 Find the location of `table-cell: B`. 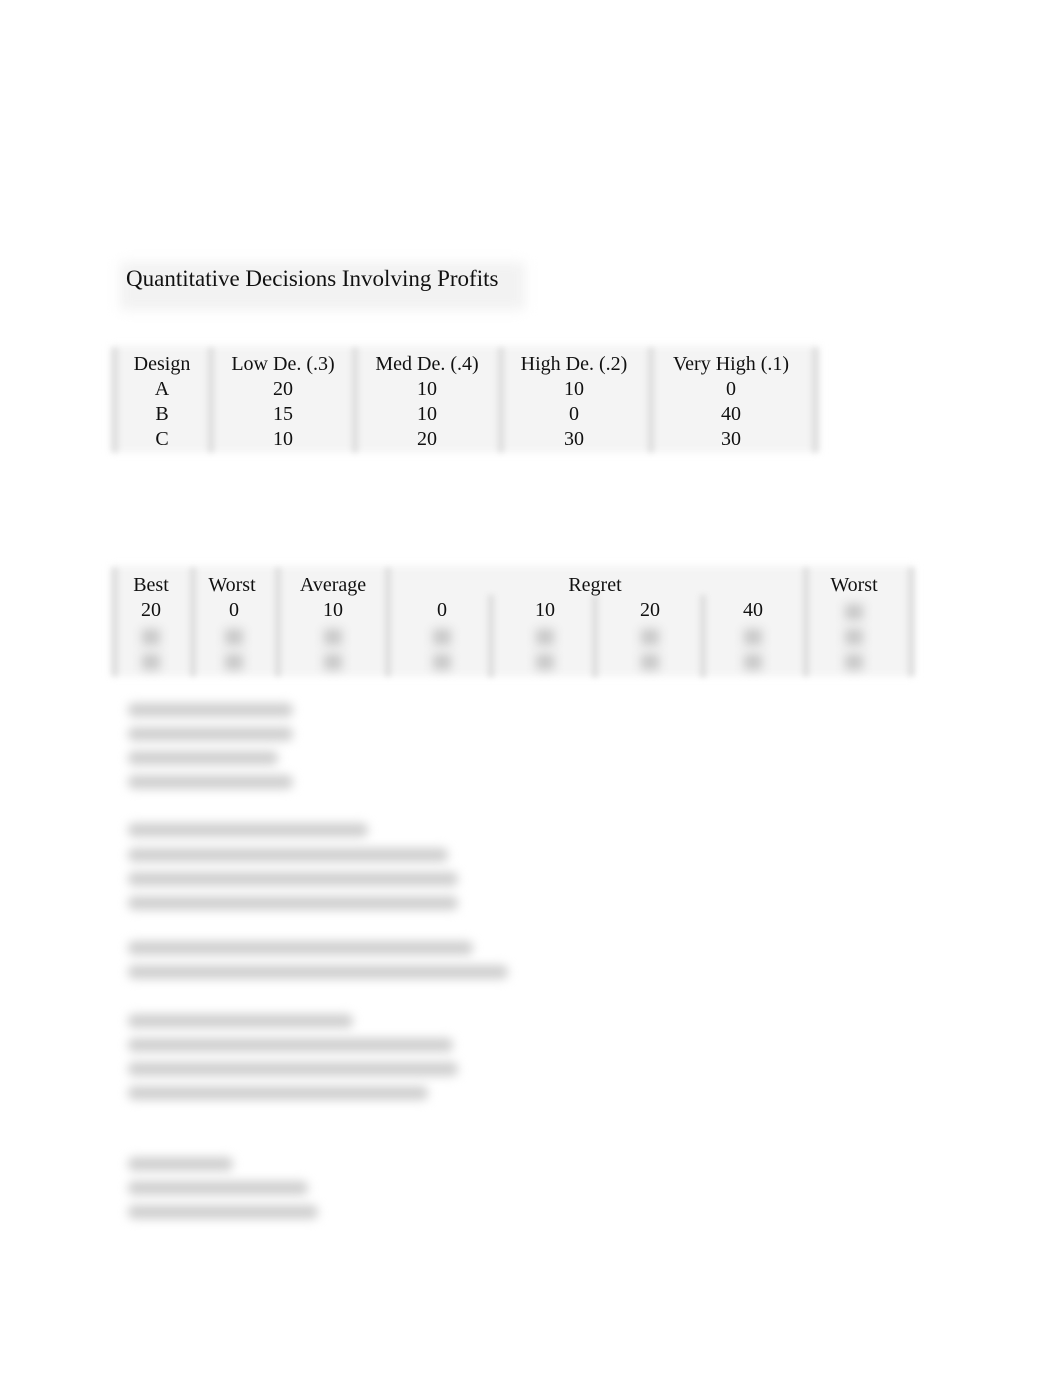

table-cell: B is located at coordinates (162, 414).